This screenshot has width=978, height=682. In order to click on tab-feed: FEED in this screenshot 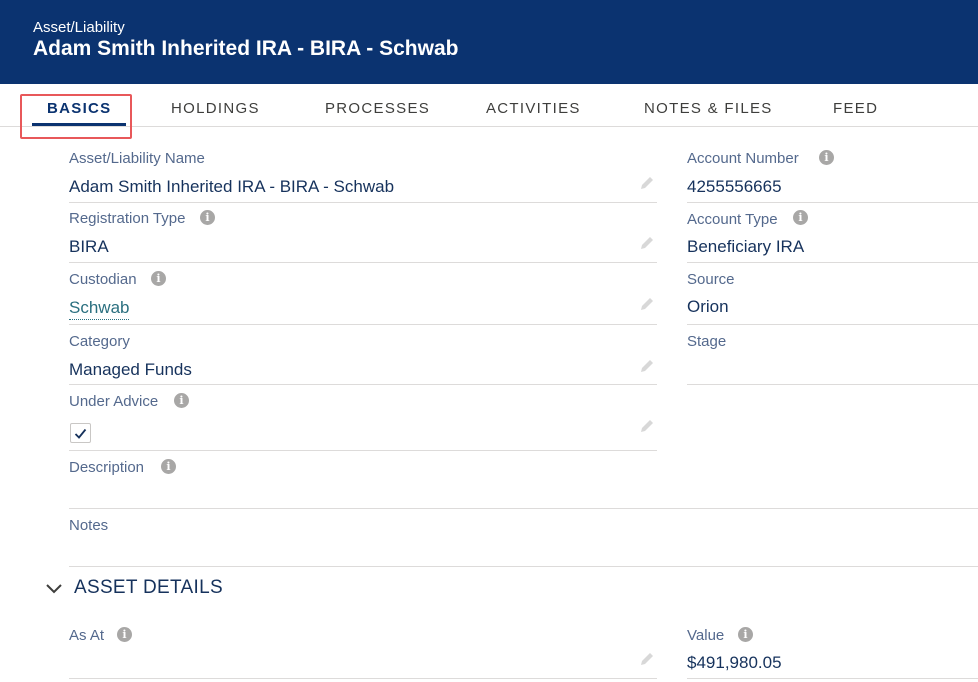, I will do `click(855, 108)`.